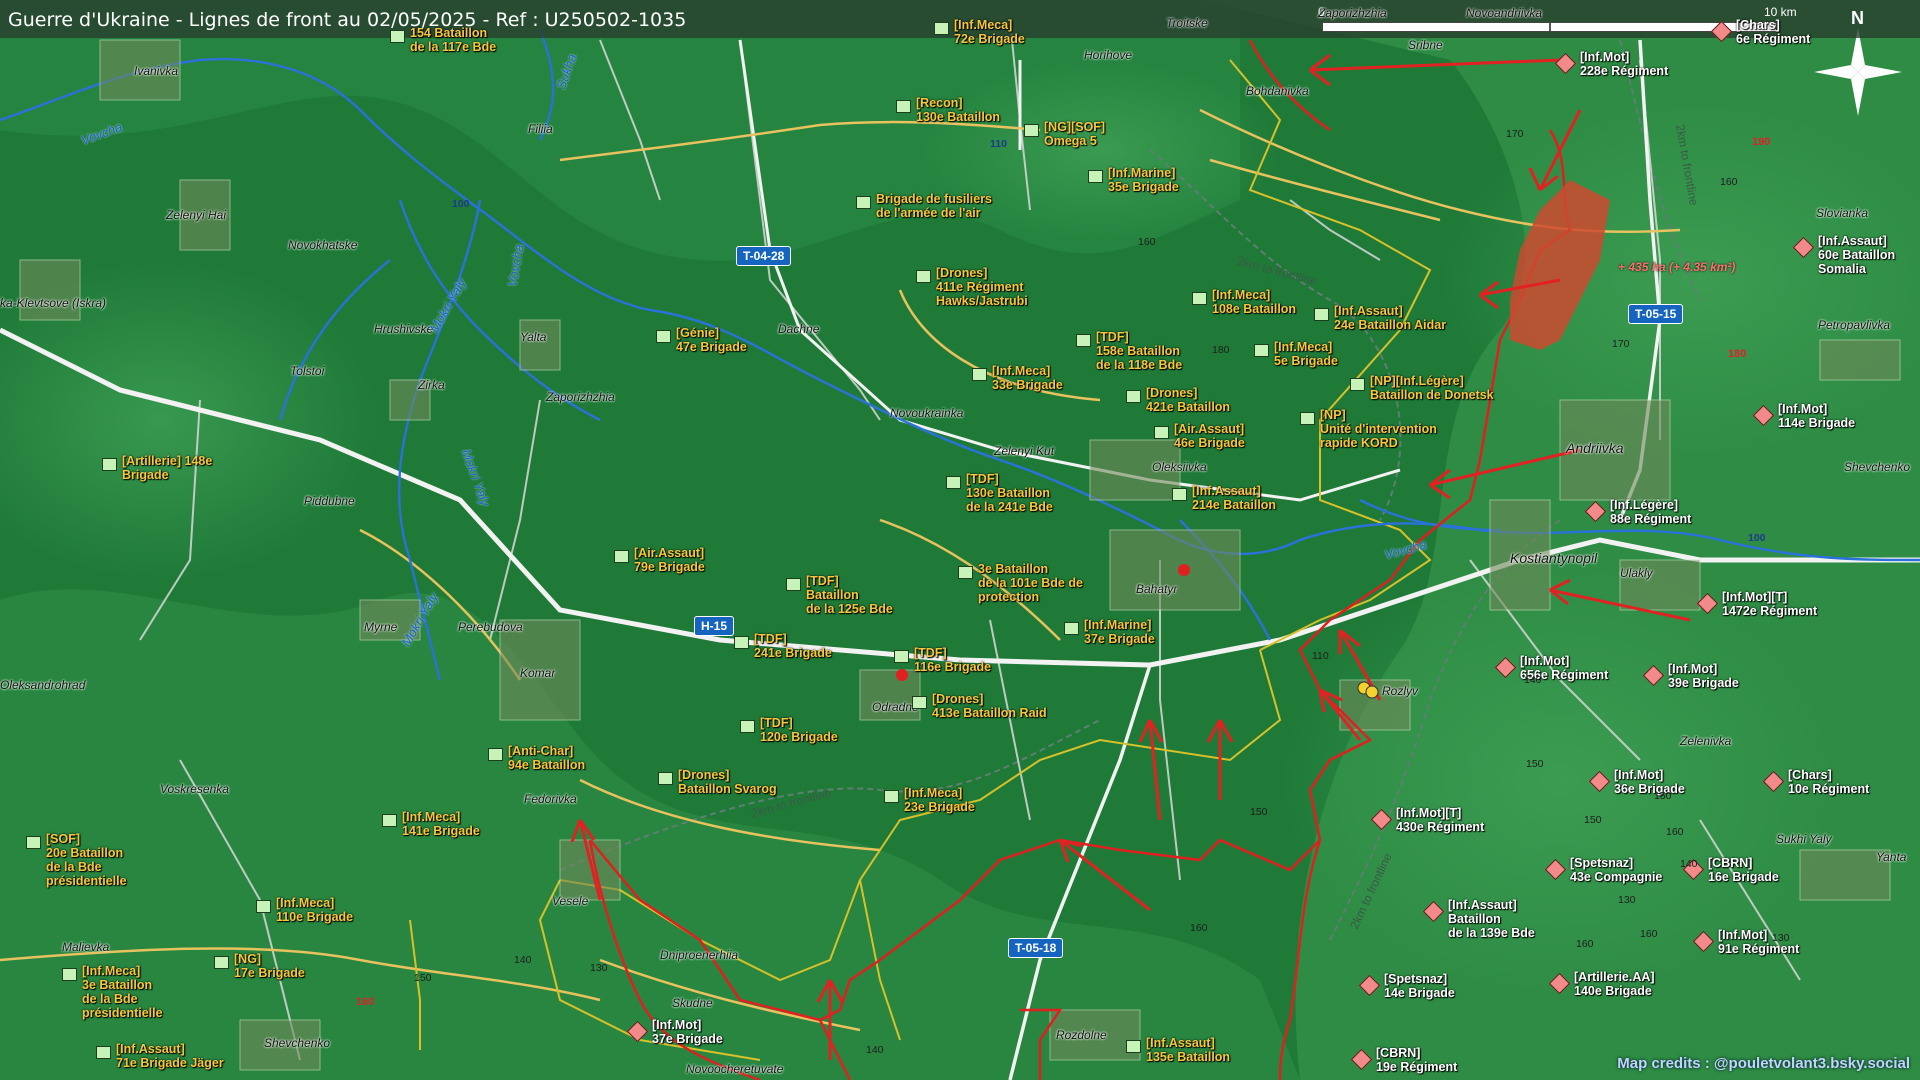 This screenshot has height=1080, width=1920. I want to click on ukrainian-unit-label: [TDF] 120e Brigade, so click(799, 730).